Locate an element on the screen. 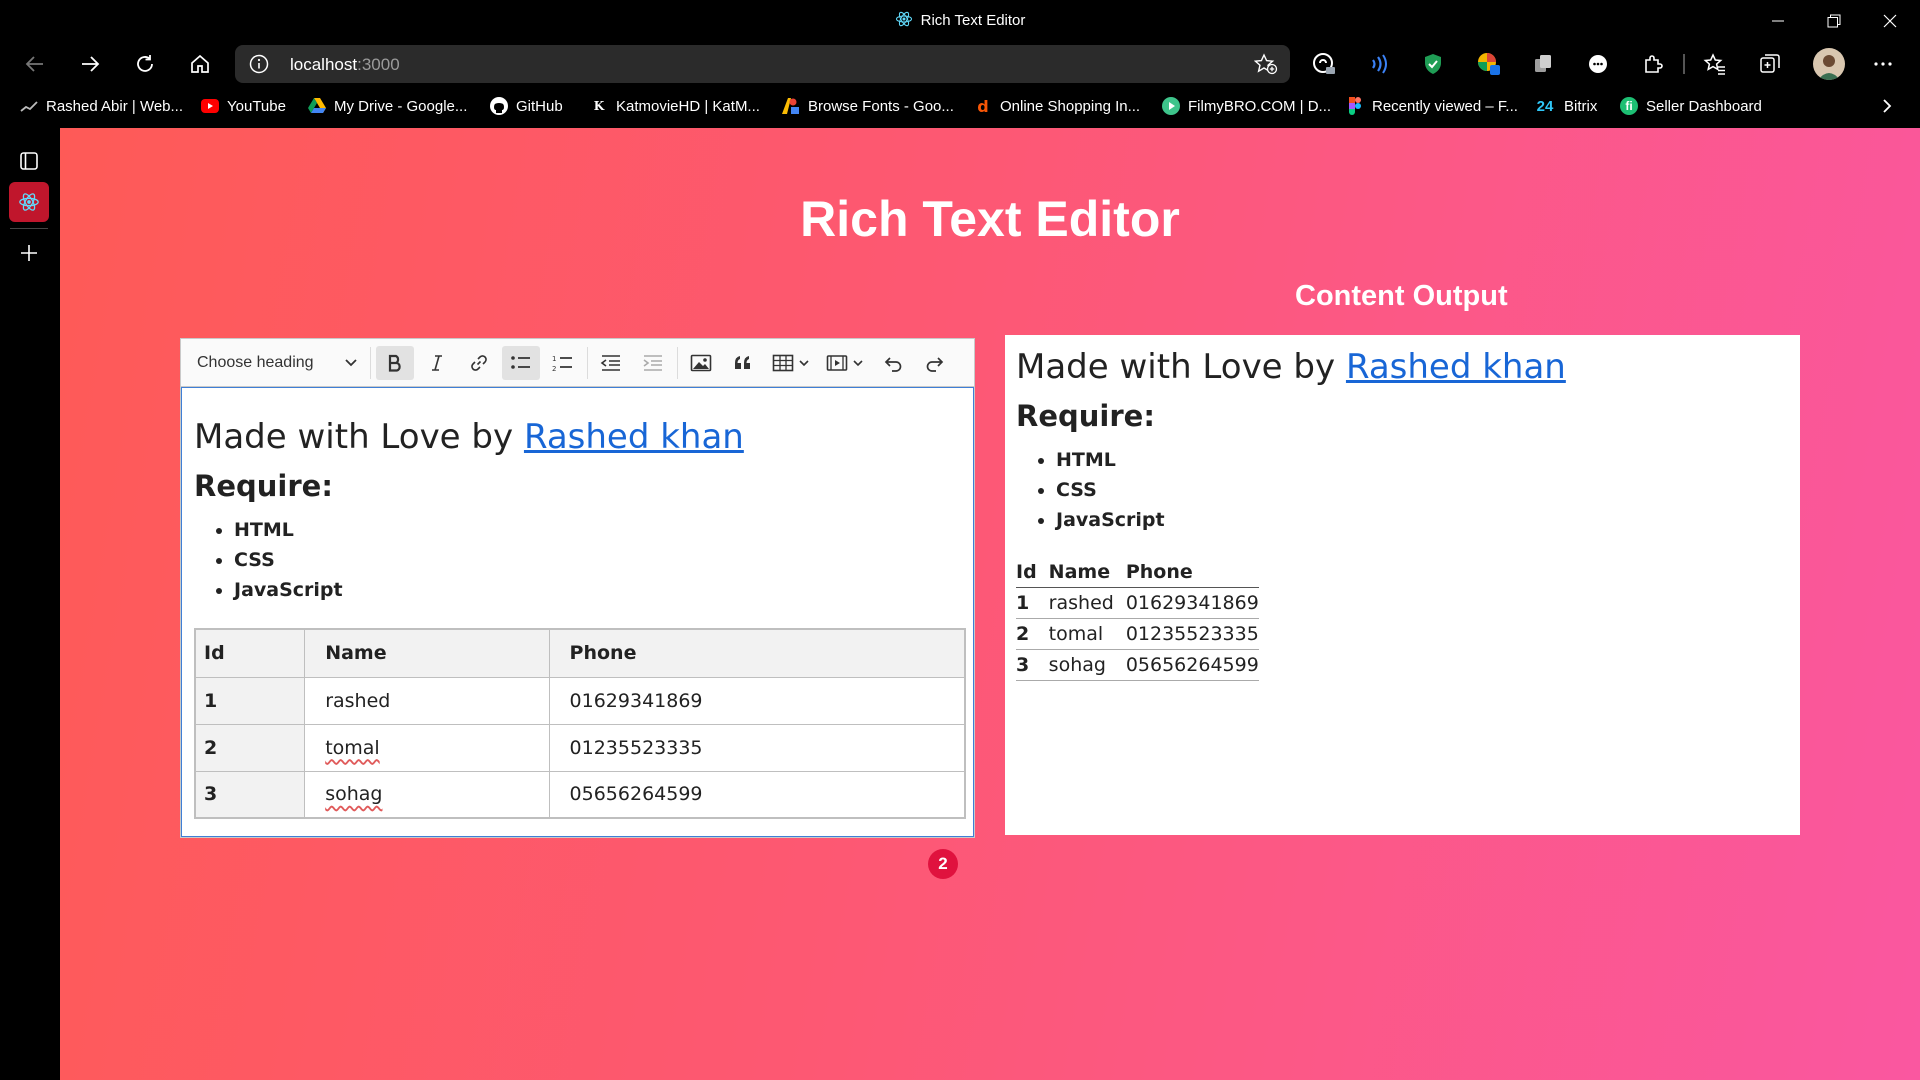 This screenshot has width=1920, height=1080. table-cell: 01629341869 is located at coordinates (757, 700).